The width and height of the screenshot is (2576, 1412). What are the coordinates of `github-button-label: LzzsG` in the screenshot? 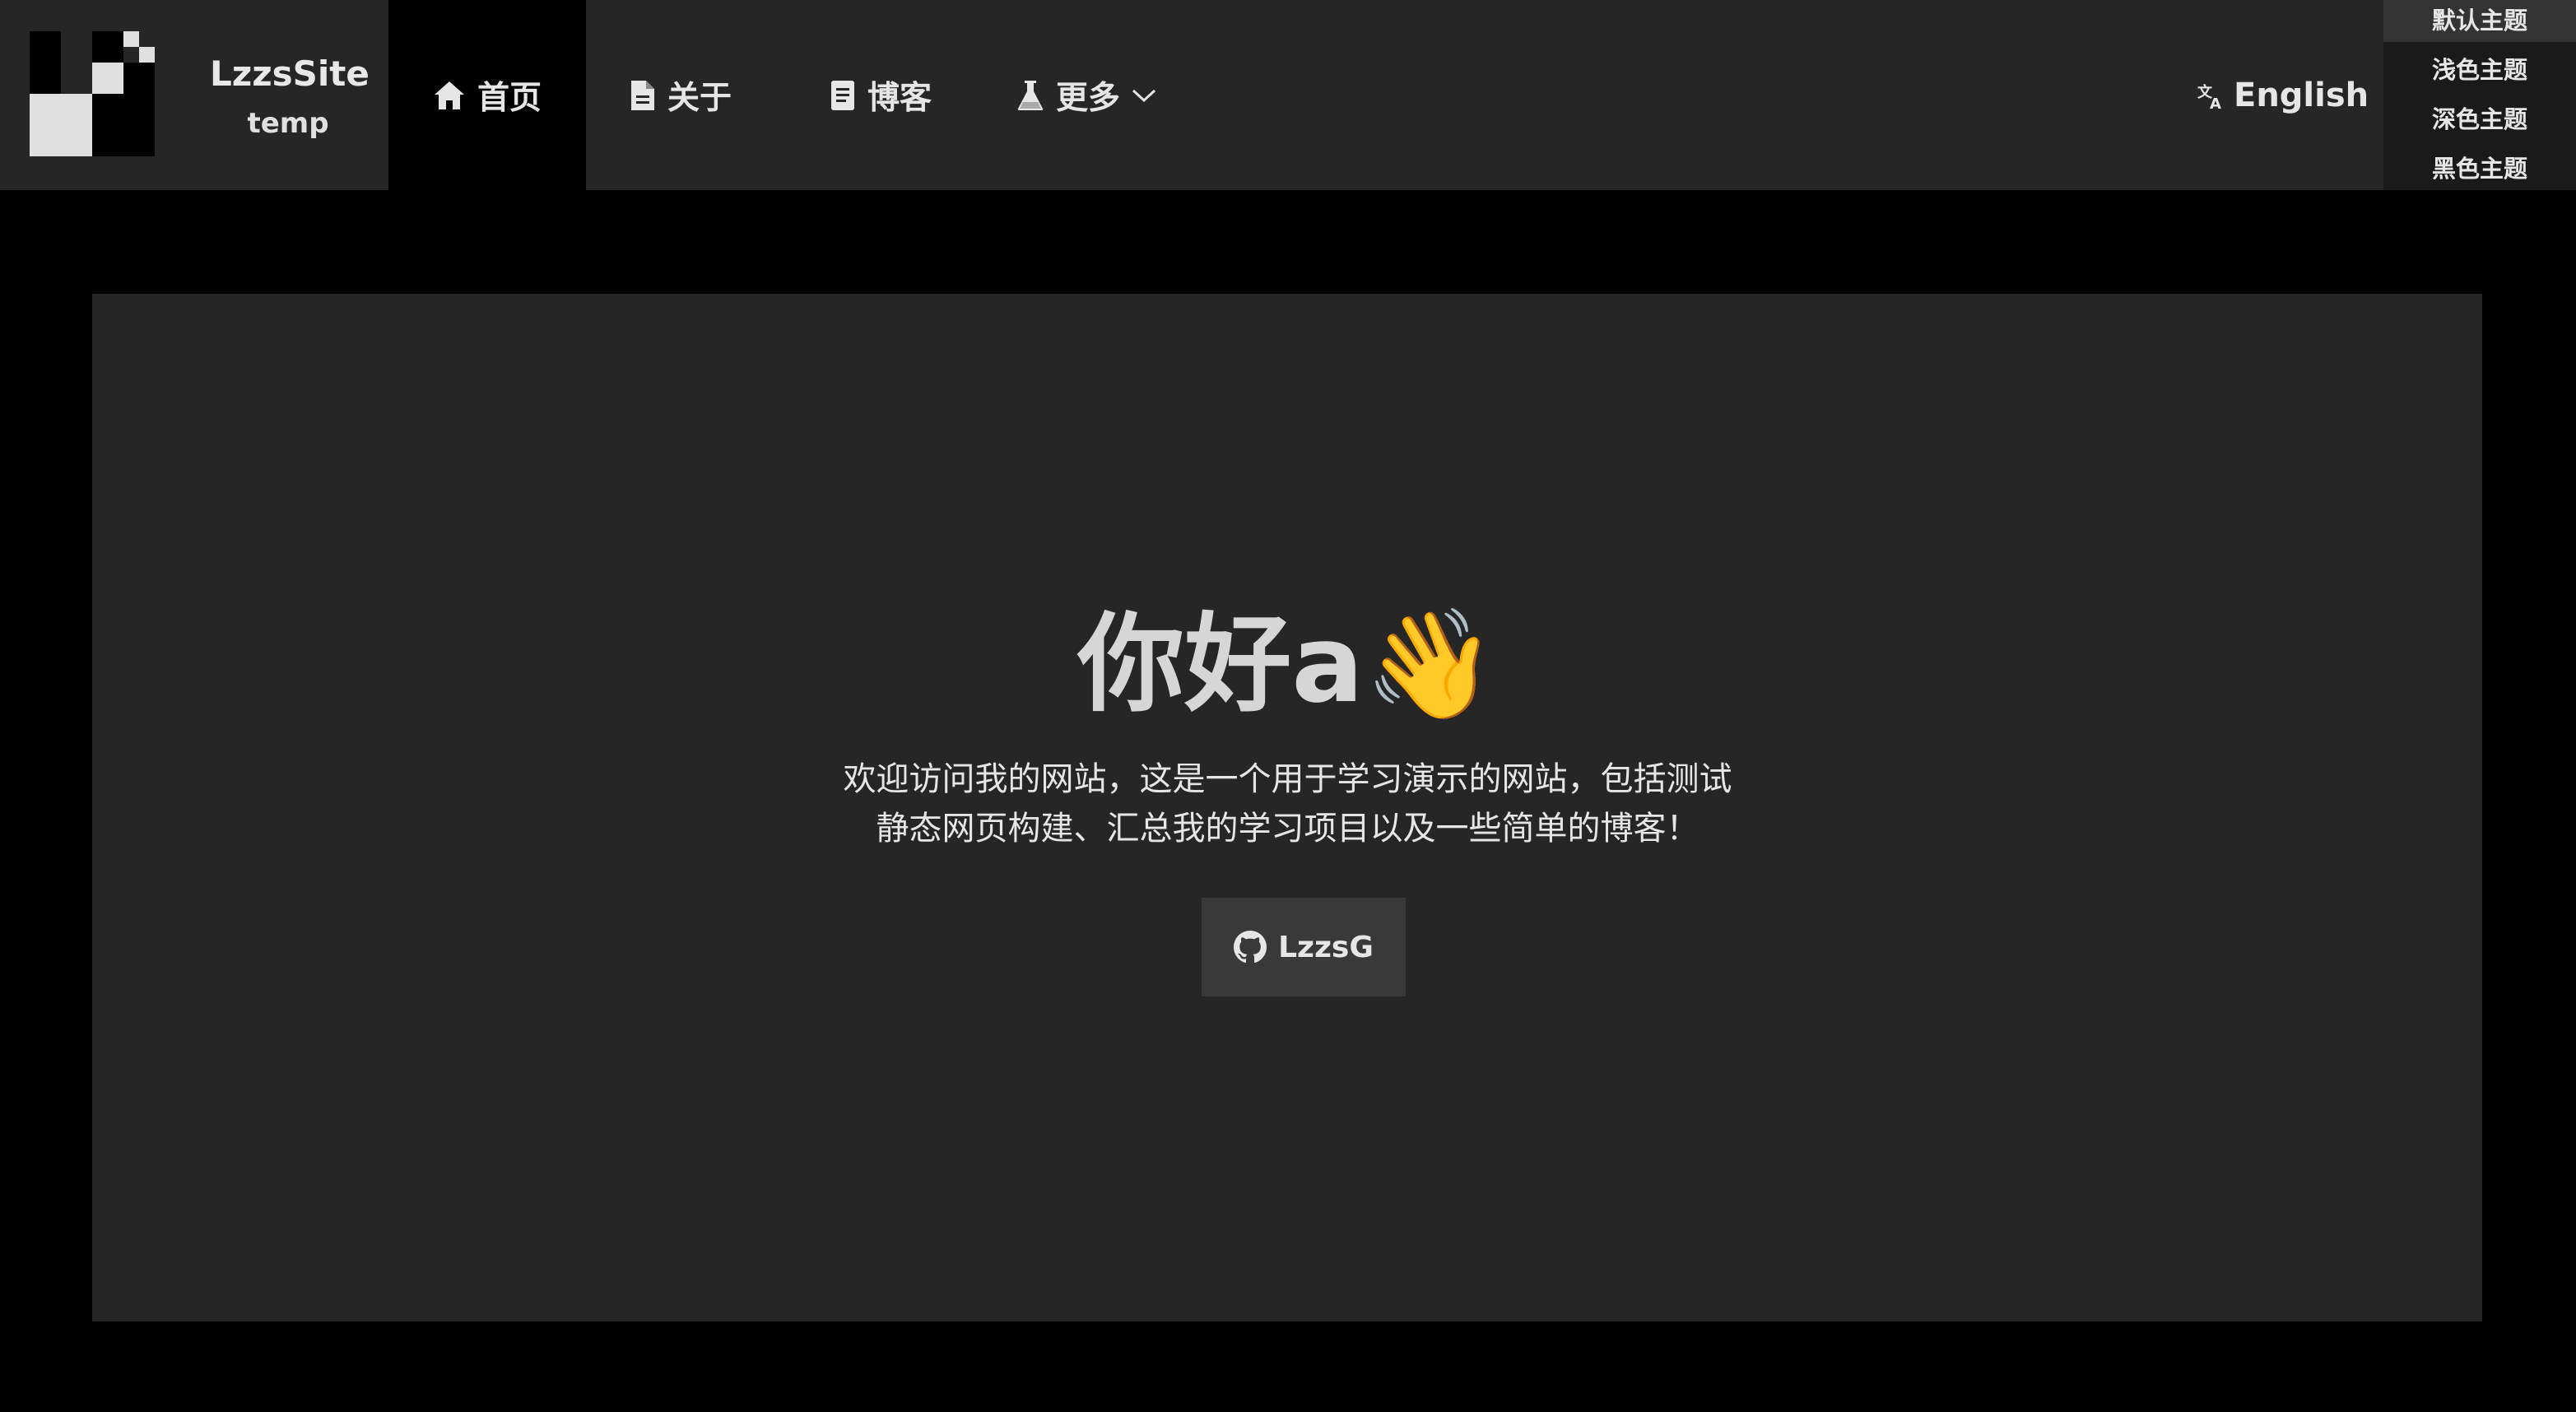 It's located at (1326, 947).